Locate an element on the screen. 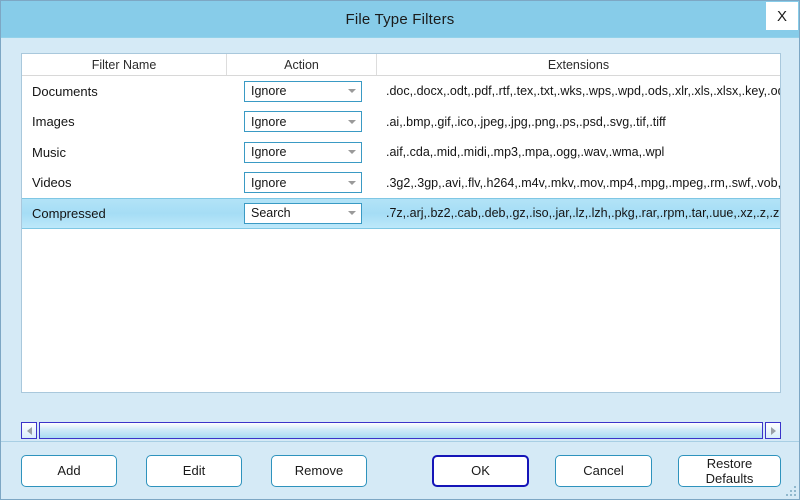 Image resolution: width=800 pixels, height=500 pixels. scroll-left-arrow-icon is located at coordinates (29, 430).